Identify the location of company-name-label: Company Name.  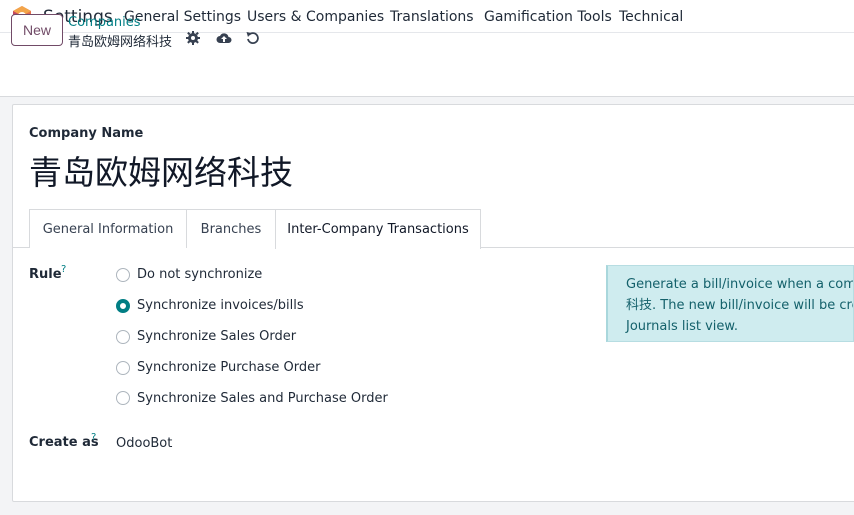
(86, 133).